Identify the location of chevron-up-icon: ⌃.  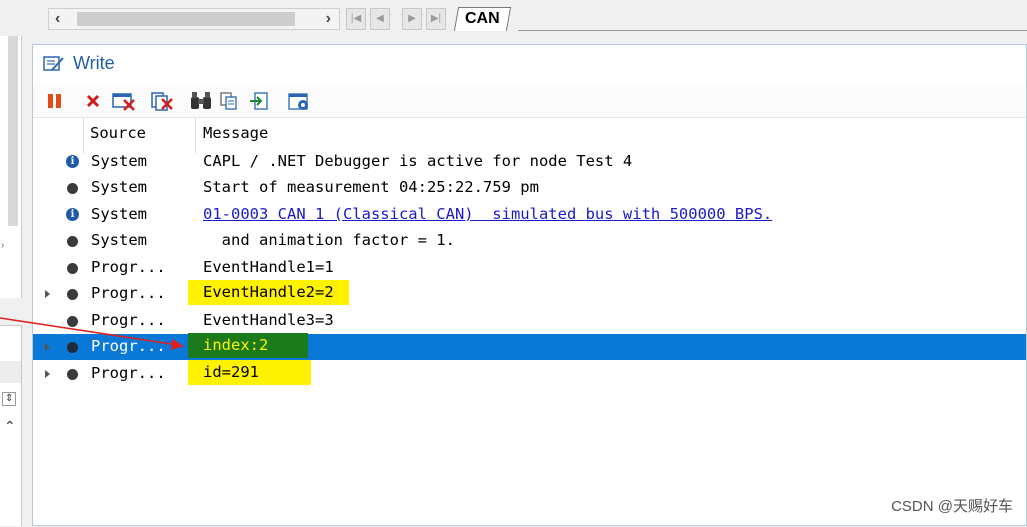
(10, 426).